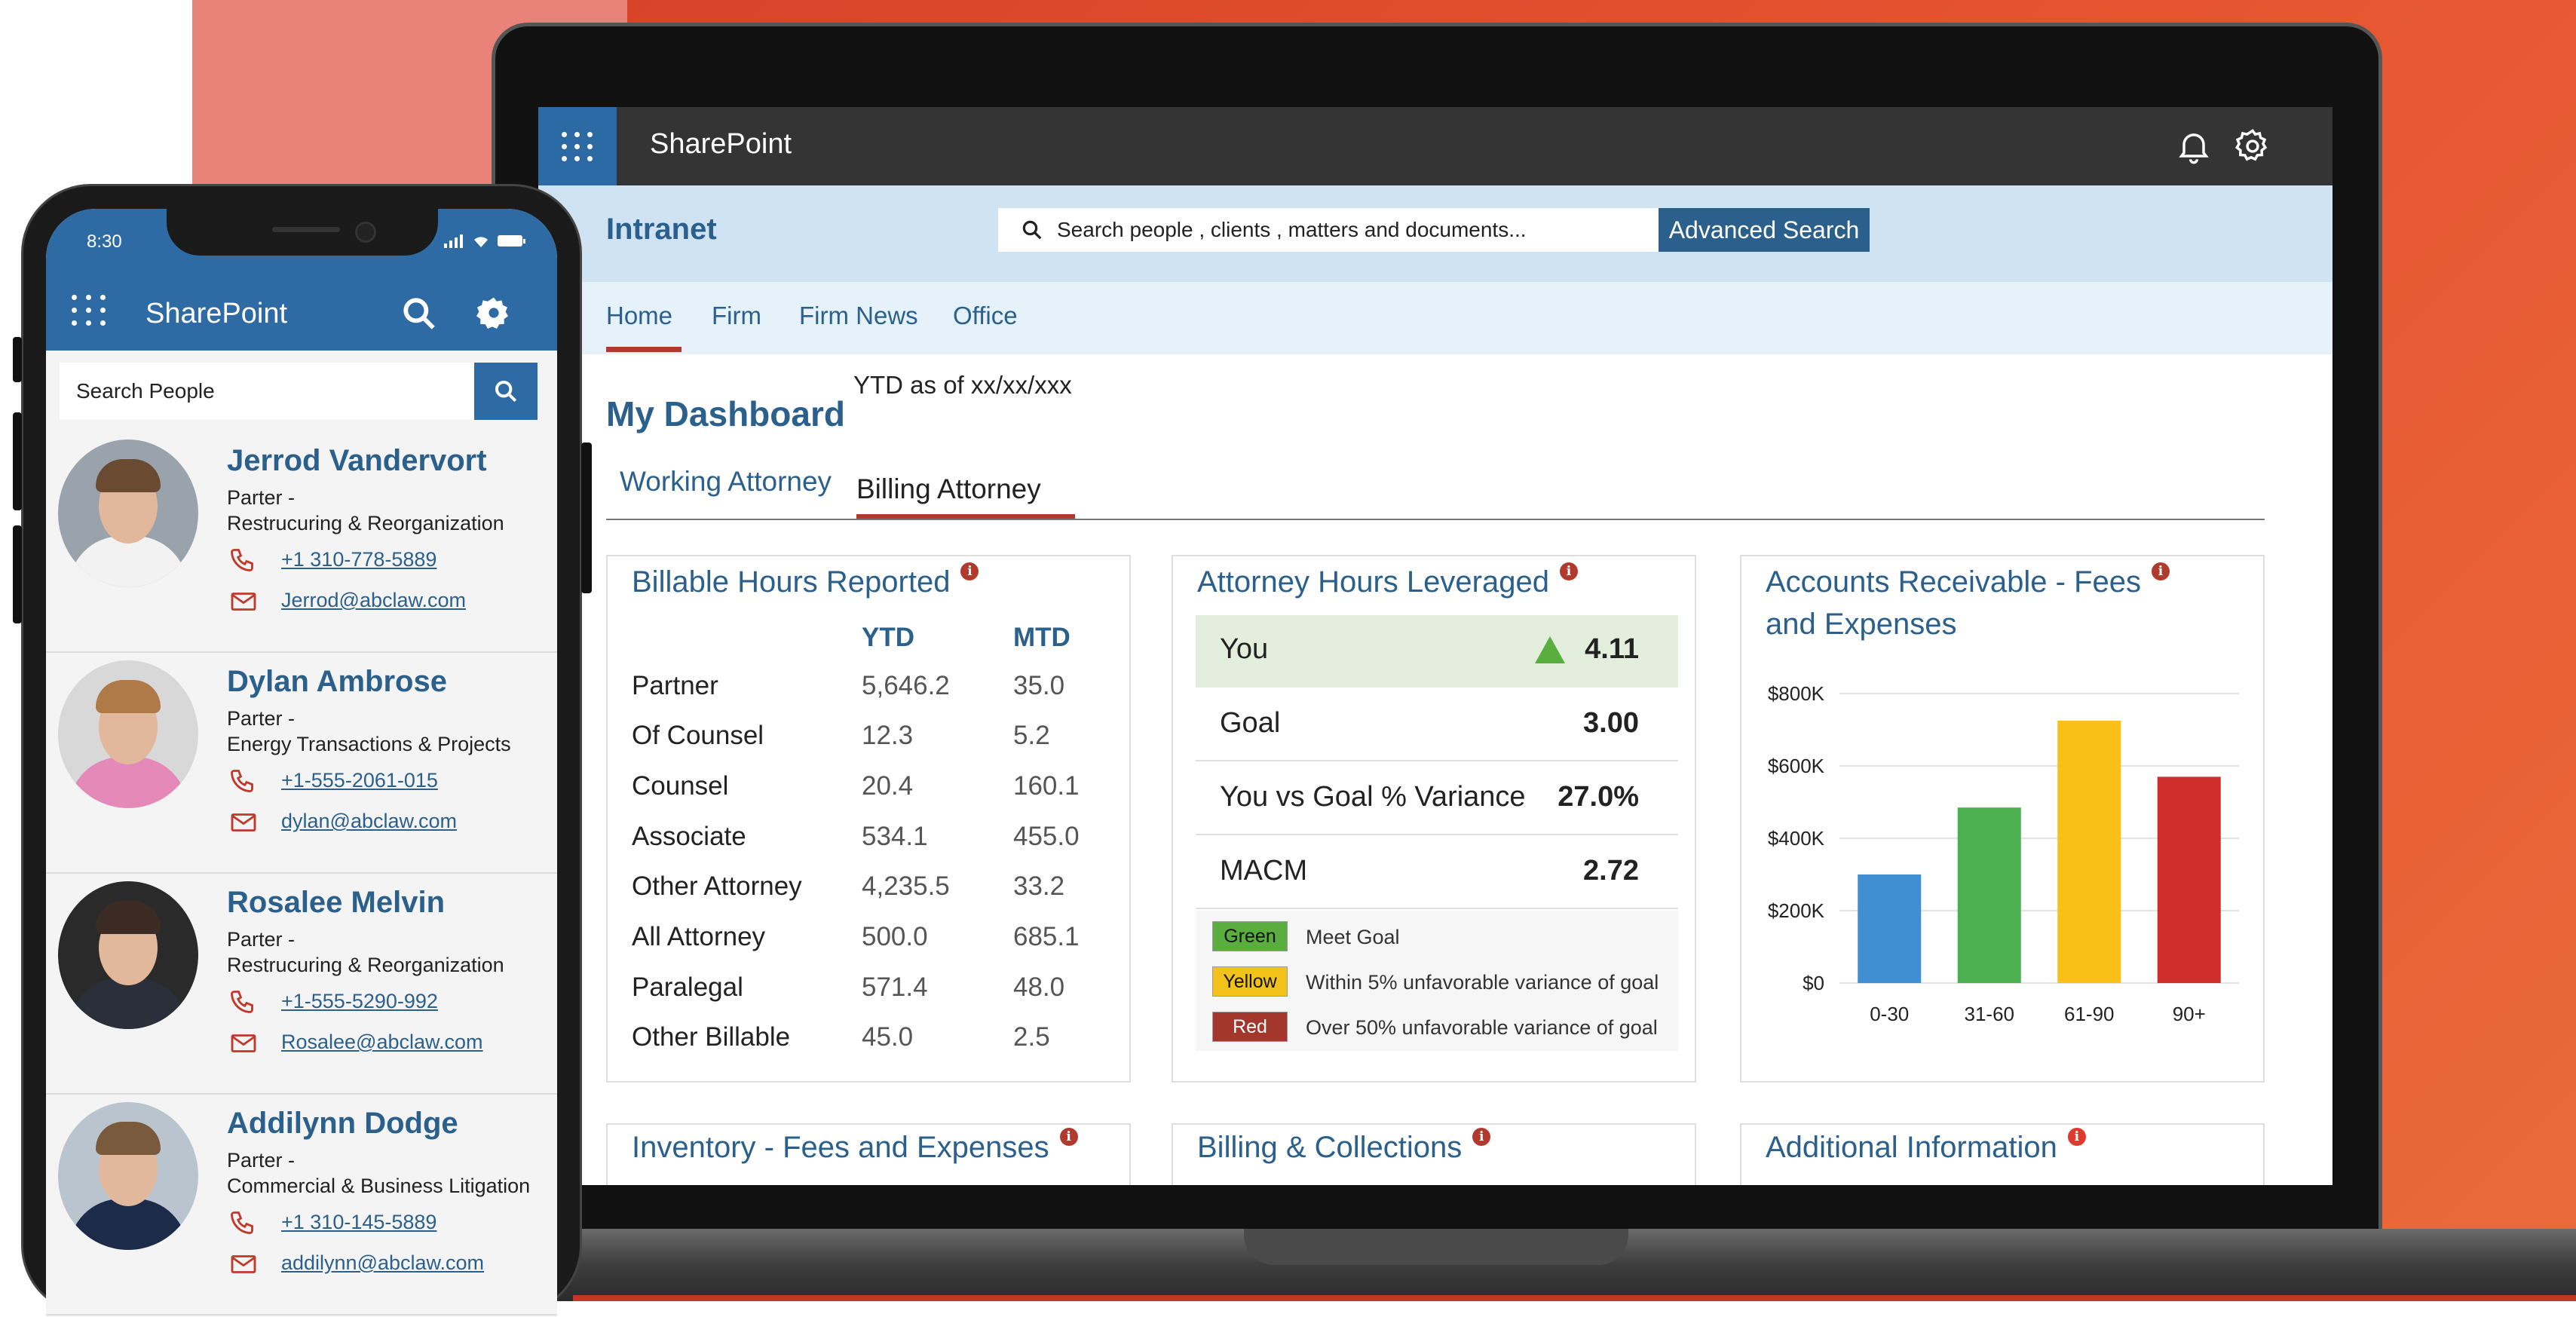 This screenshot has height=1317, width=2576. I want to click on ytd-value: 5,646.2, so click(906, 685).